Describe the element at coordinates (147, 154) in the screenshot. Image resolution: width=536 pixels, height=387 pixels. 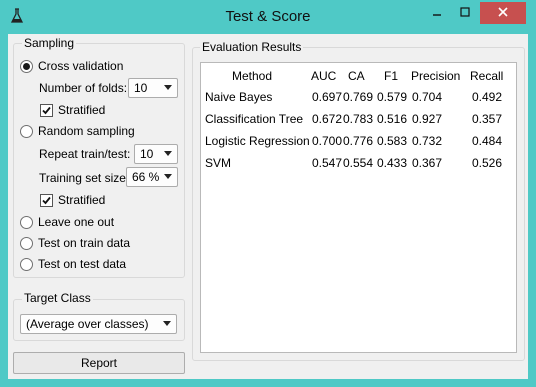
I see `repeat-value: 10` at that location.